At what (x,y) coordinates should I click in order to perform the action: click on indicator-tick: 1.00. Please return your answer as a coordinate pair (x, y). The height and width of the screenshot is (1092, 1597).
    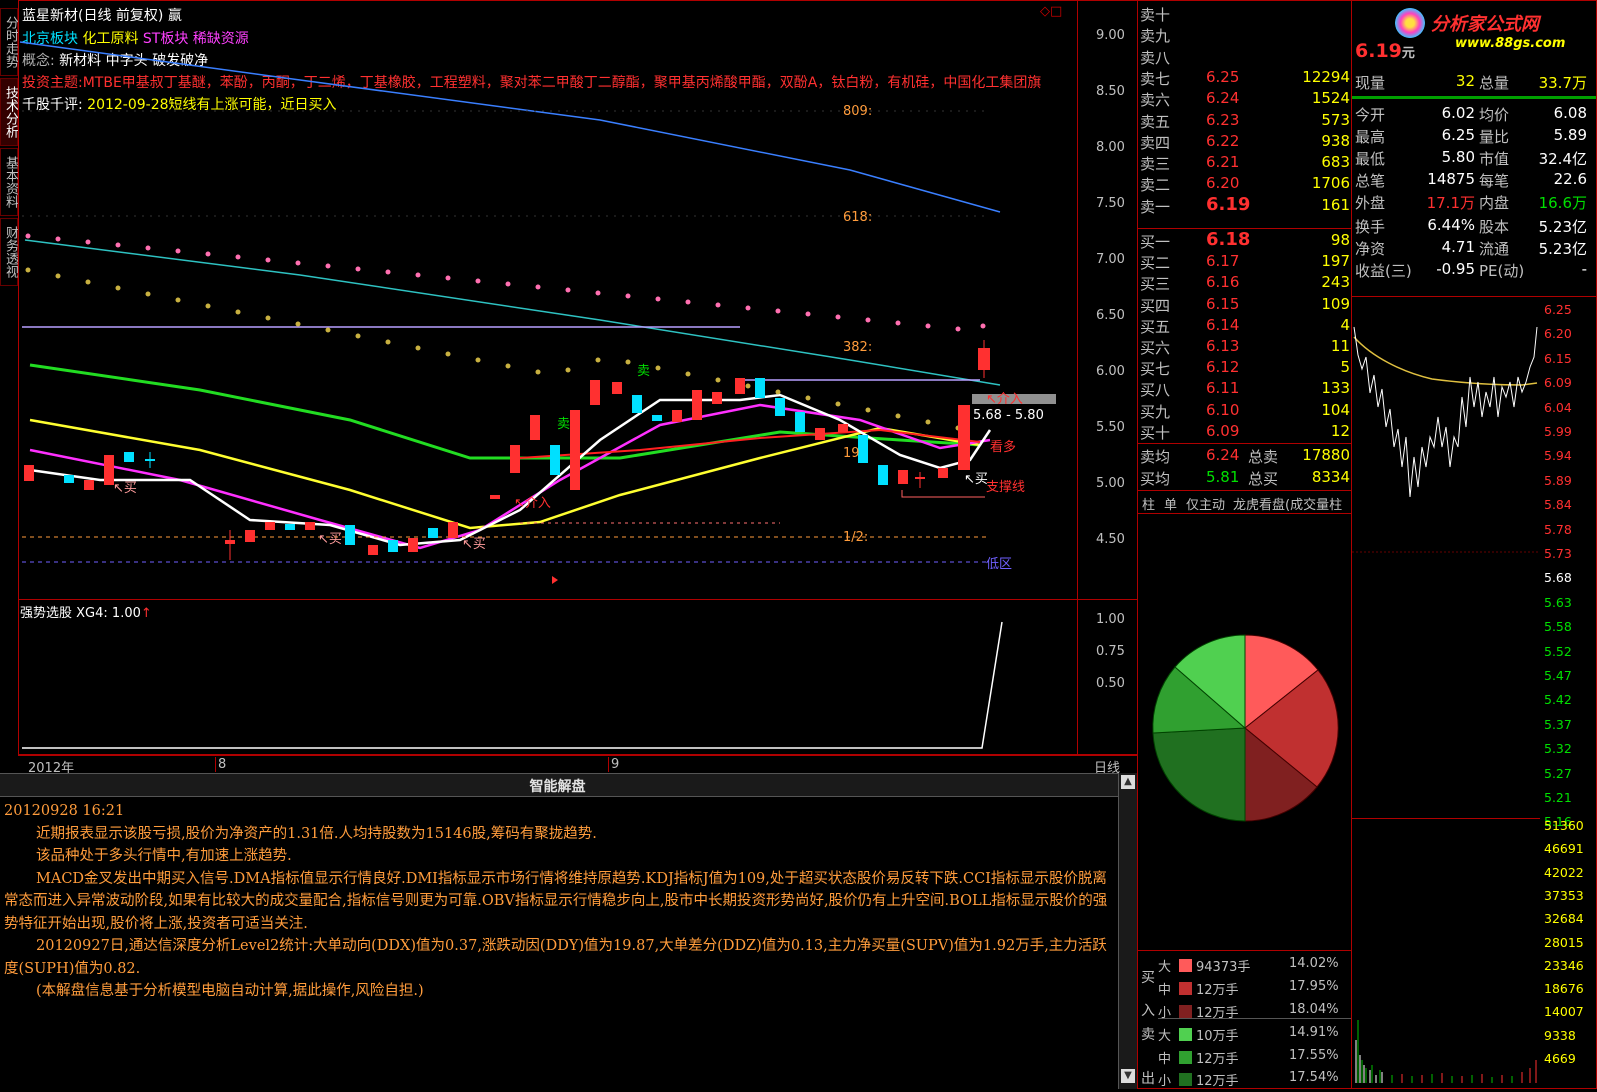
    Looking at the image, I should click on (1110, 619).